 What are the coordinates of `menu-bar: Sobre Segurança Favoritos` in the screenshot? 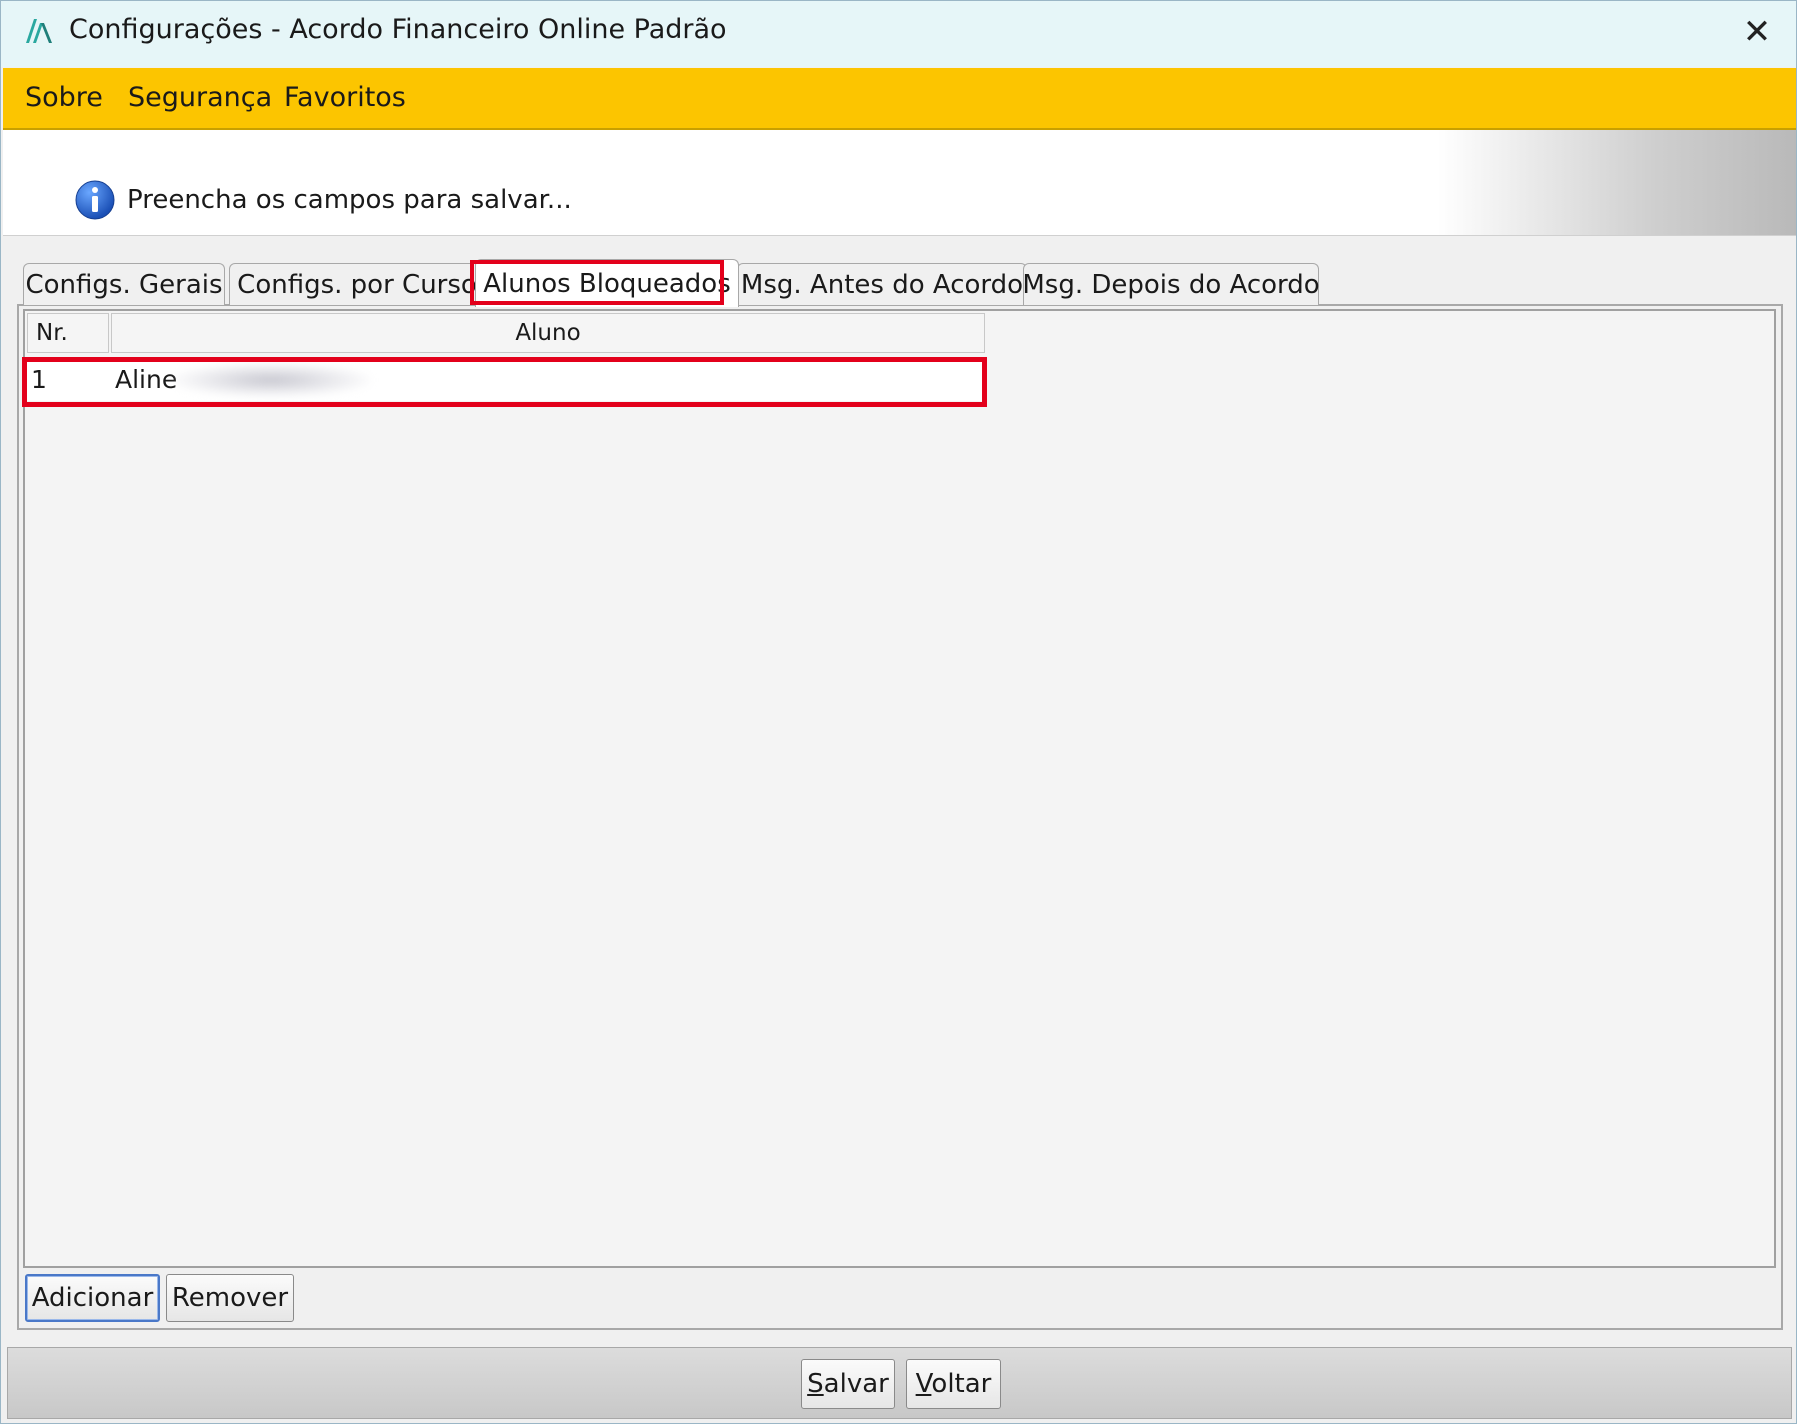 It's located at (899, 99).